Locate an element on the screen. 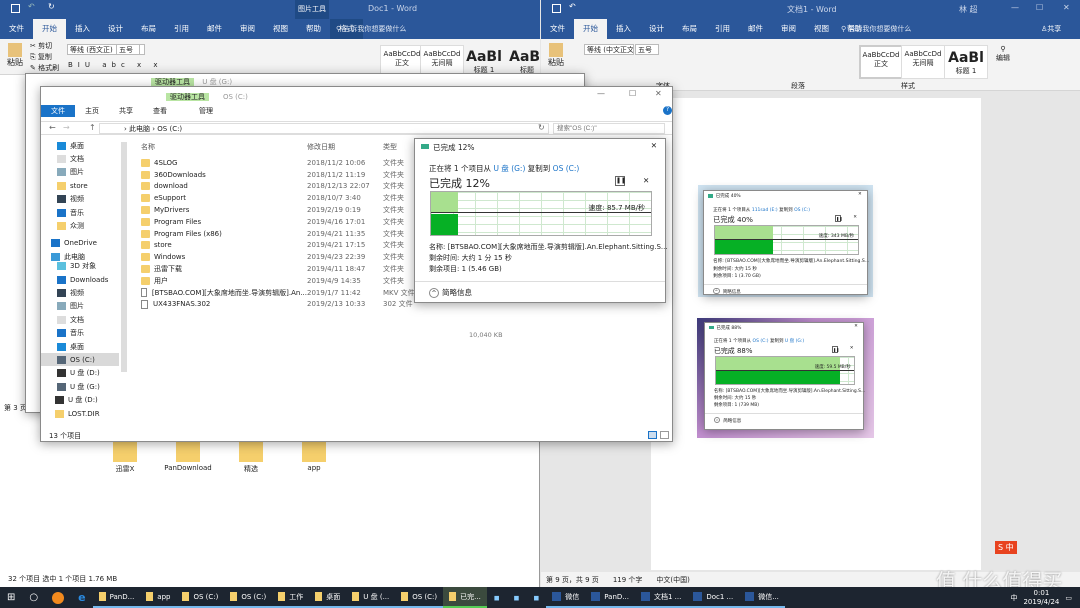 This screenshot has height=608, width=1080. copy-button: ⎘ 复制 is located at coordinates (41, 57).